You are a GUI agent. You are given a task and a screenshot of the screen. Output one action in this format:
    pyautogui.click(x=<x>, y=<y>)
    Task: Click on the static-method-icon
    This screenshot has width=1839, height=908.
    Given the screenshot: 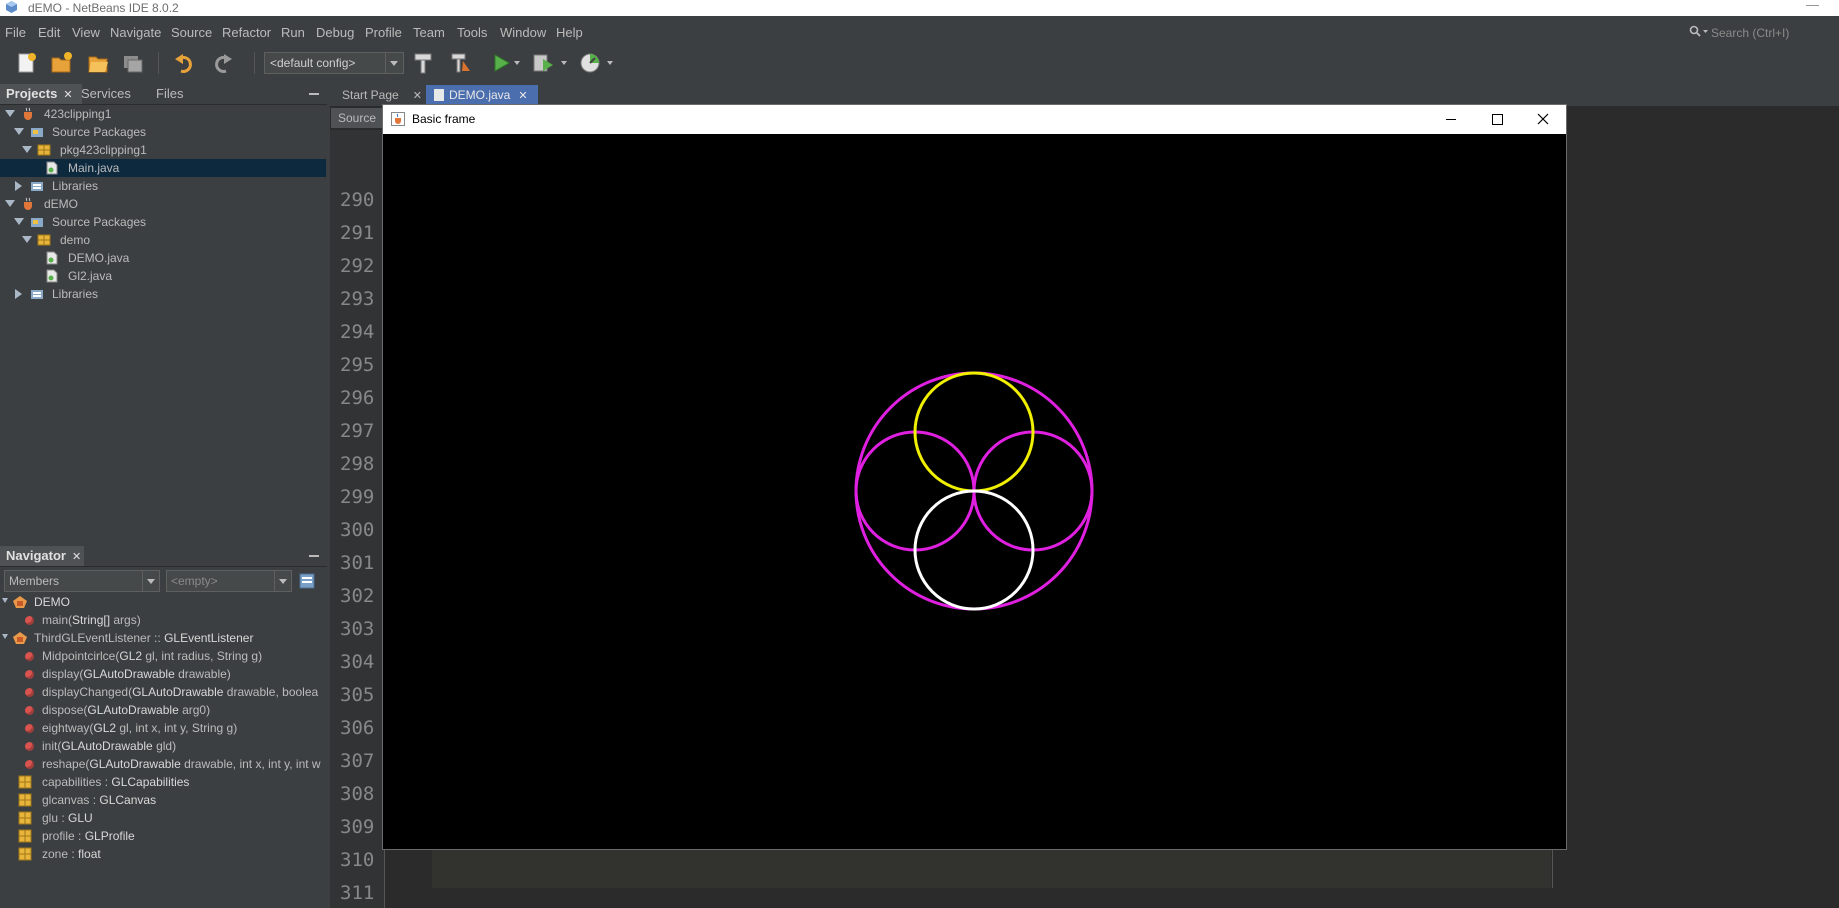 What is the action you would take?
    pyautogui.click(x=29, y=620)
    